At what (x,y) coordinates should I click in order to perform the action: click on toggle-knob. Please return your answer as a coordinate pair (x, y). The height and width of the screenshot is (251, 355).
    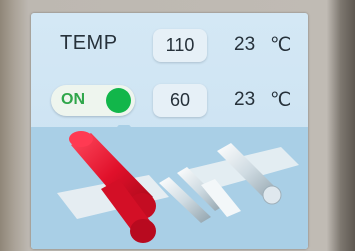
    Looking at the image, I should click on (118, 100).